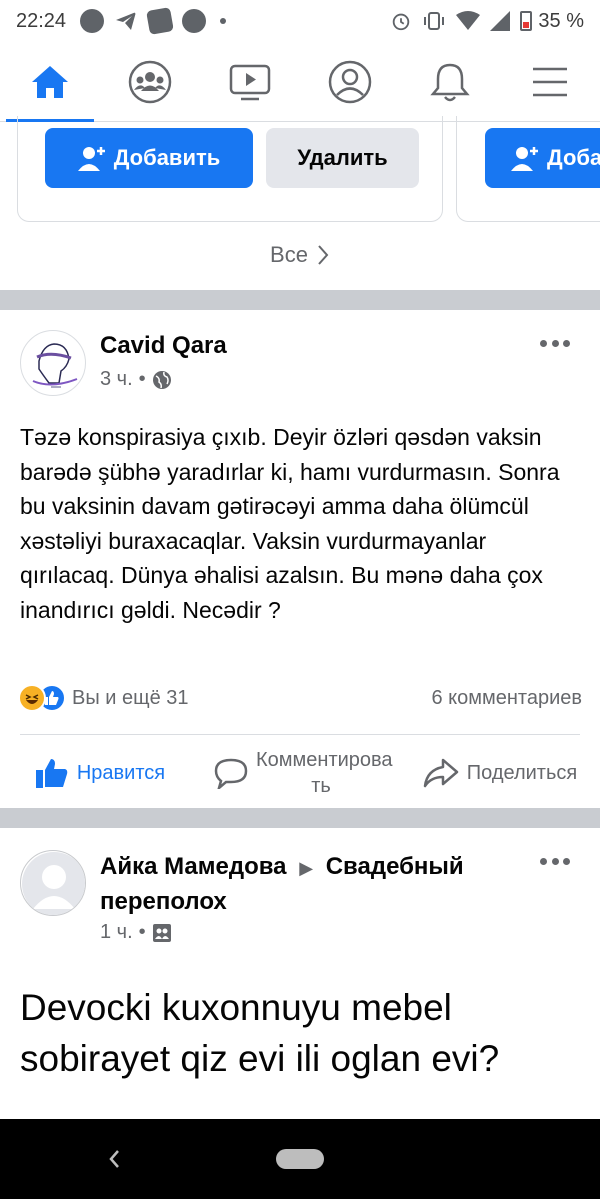  Describe the element at coordinates (500, 21) in the screenshot. I see `signal-icon` at that location.